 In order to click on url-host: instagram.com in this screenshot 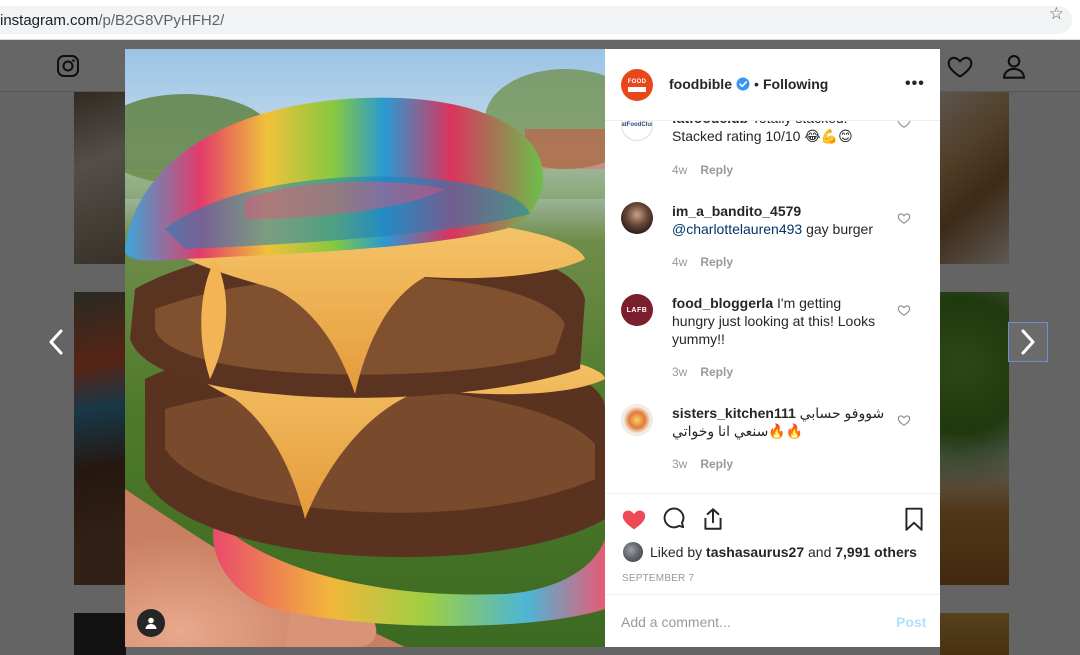, I will do `click(49, 20)`.